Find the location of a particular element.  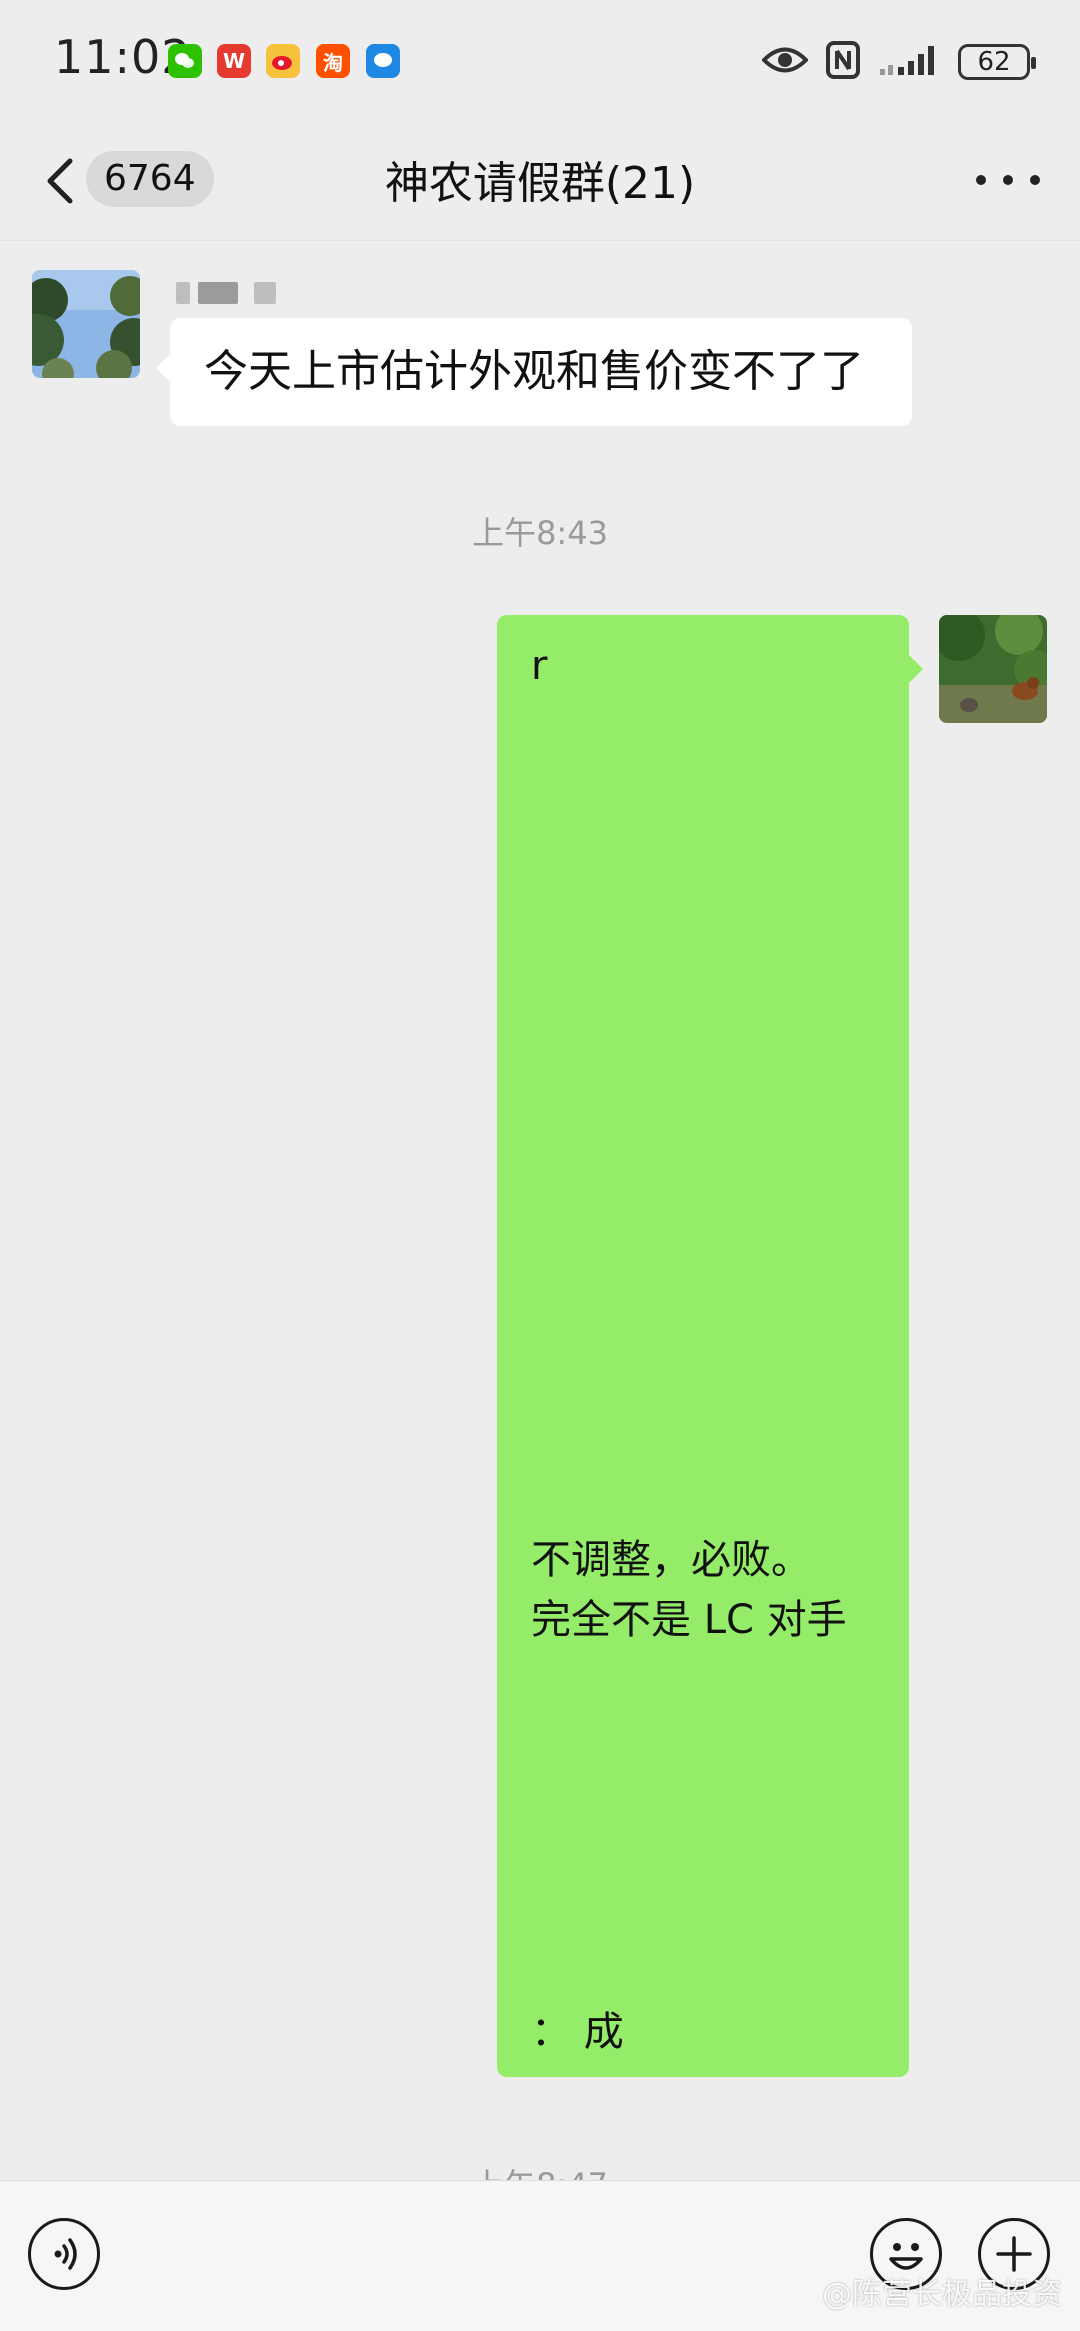

message-line: 完全不是 LC 对手 is located at coordinates (689, 1620).